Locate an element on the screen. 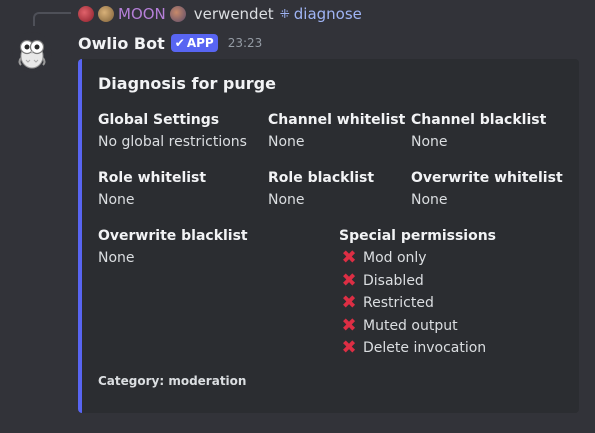  field-name: Channel whitelist is located at coordinates (337, 120).